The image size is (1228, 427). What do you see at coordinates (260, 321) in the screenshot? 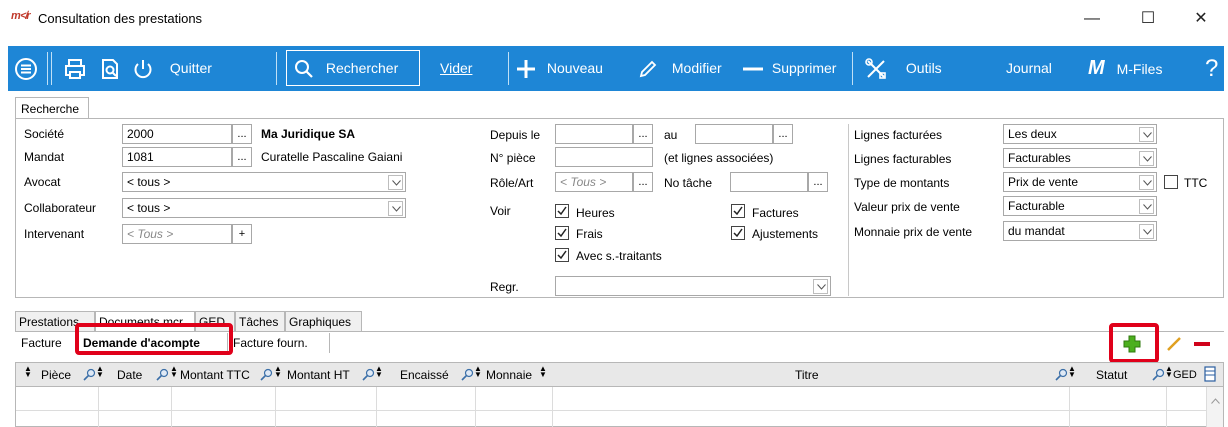
I see `tab-taches: Tâches` at bounding box center [260, 321].